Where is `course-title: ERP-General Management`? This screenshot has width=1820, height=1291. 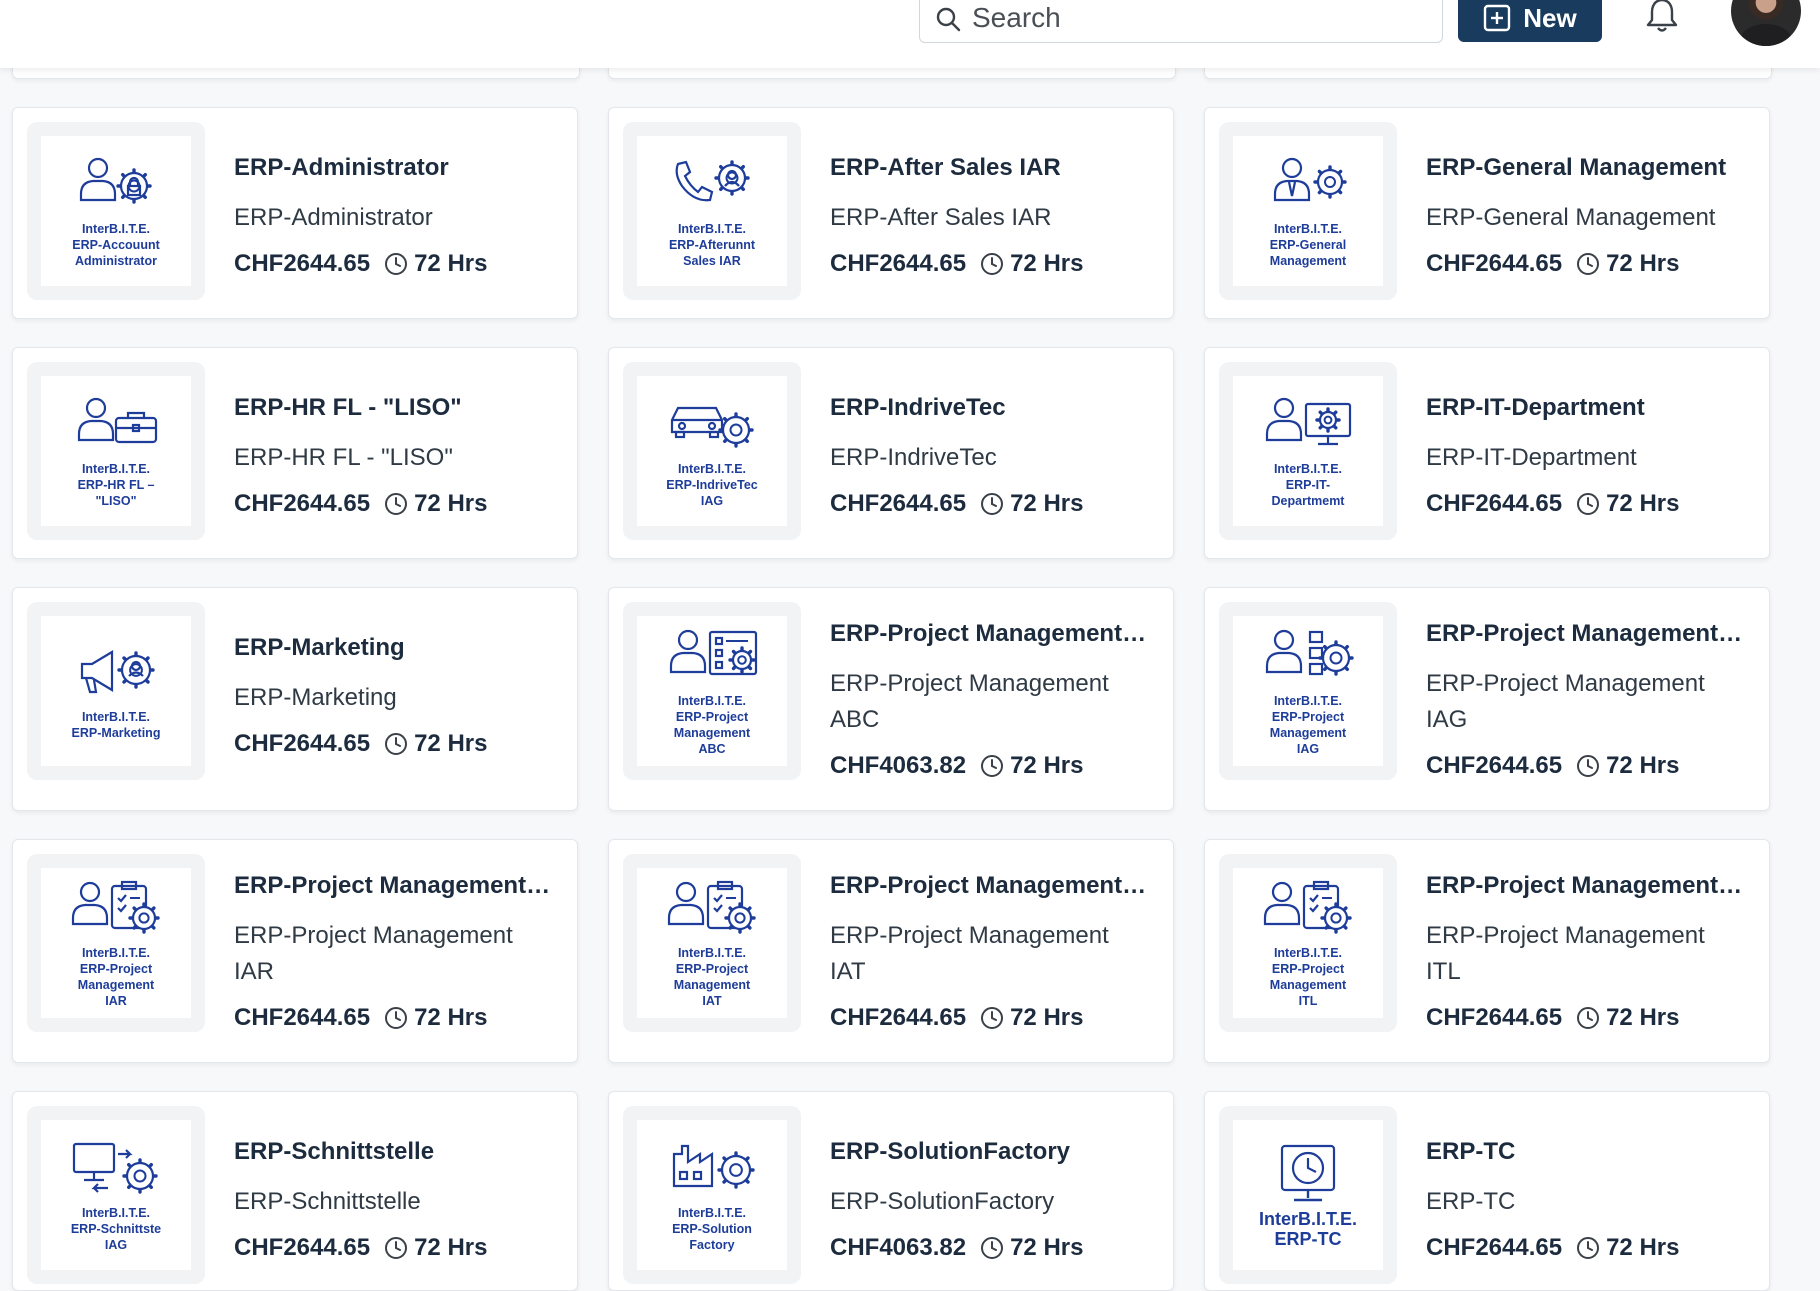 course-title: ERP-General Management is located at coordinates (1591, 168).